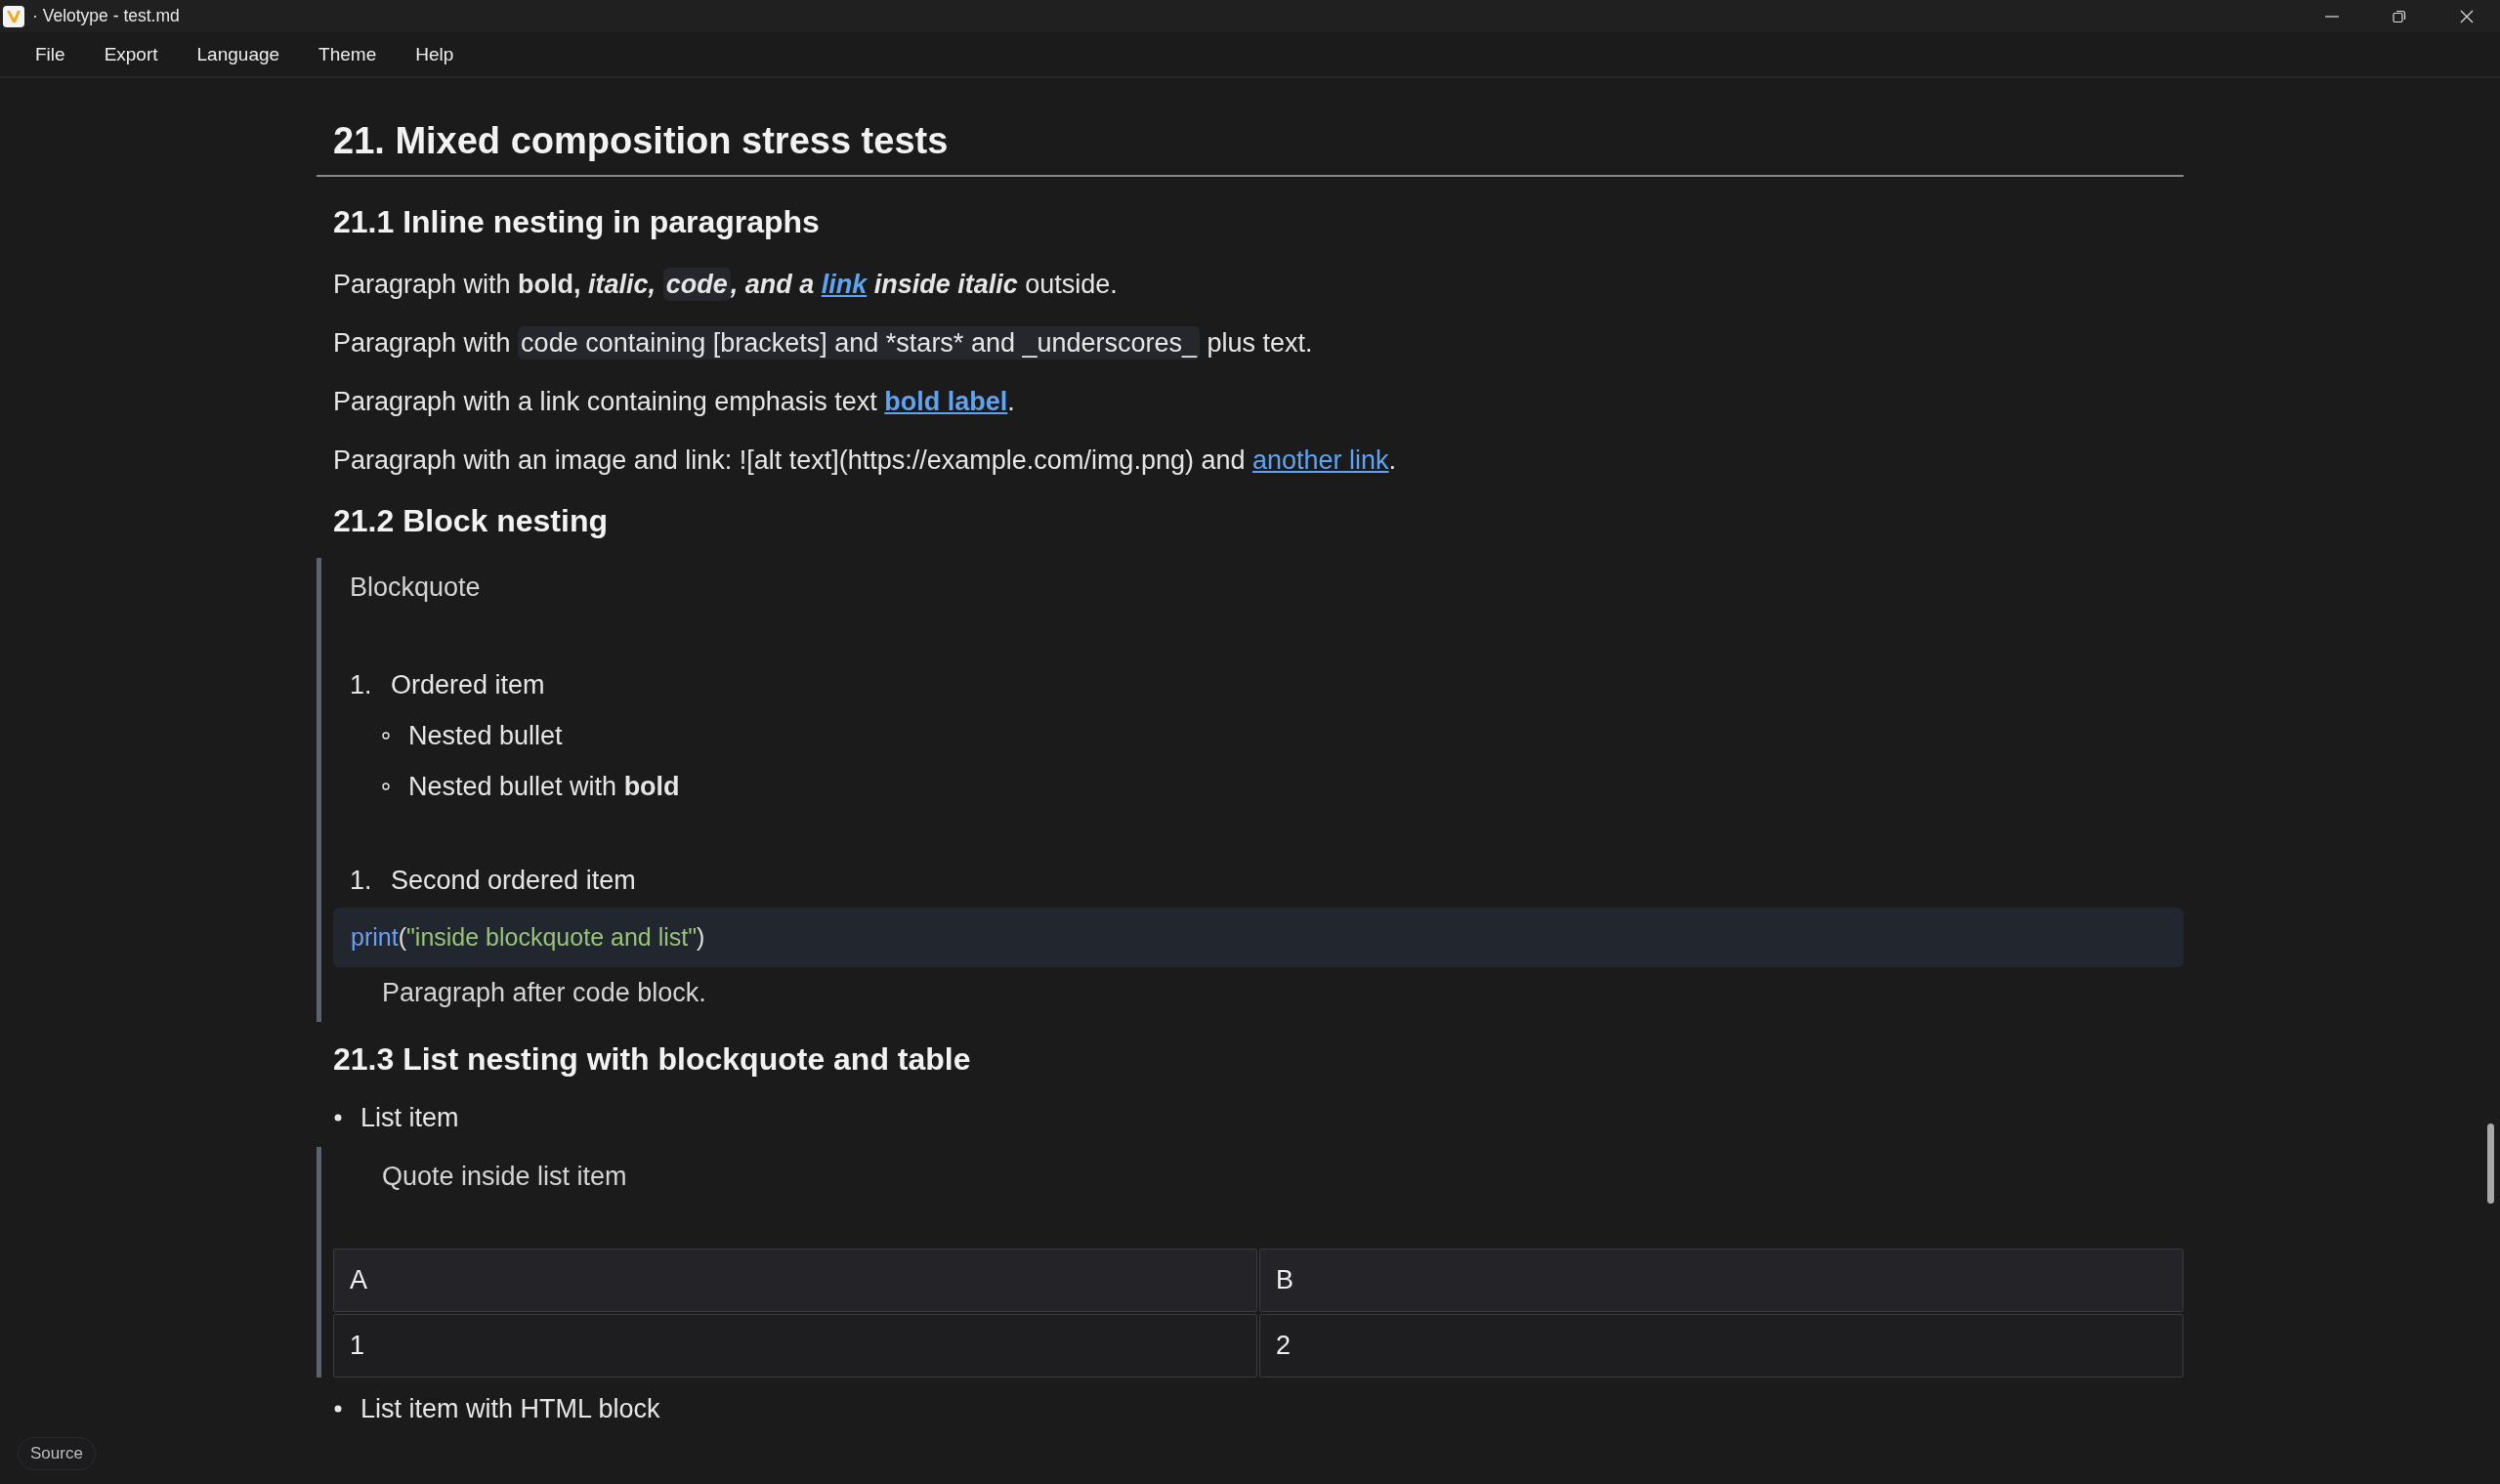 This screenshot has height=1484, width=2500. What do you see at coordinates (57, 1453) in the screenshot?
I see `source-button: Source` at bounding box center [57, 1453].